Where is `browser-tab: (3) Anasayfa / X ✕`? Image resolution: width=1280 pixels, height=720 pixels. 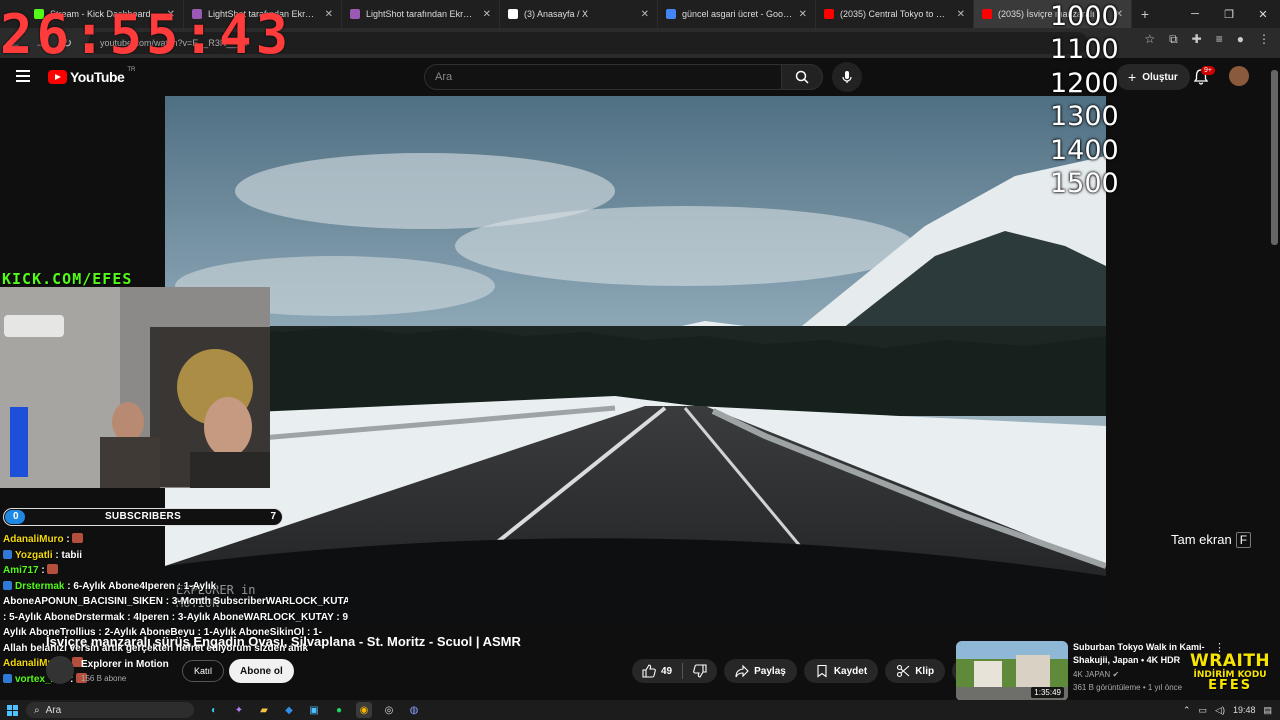 browser-tab: (3) Anasayfa / X ✕ is located at coordinates (579, 14).